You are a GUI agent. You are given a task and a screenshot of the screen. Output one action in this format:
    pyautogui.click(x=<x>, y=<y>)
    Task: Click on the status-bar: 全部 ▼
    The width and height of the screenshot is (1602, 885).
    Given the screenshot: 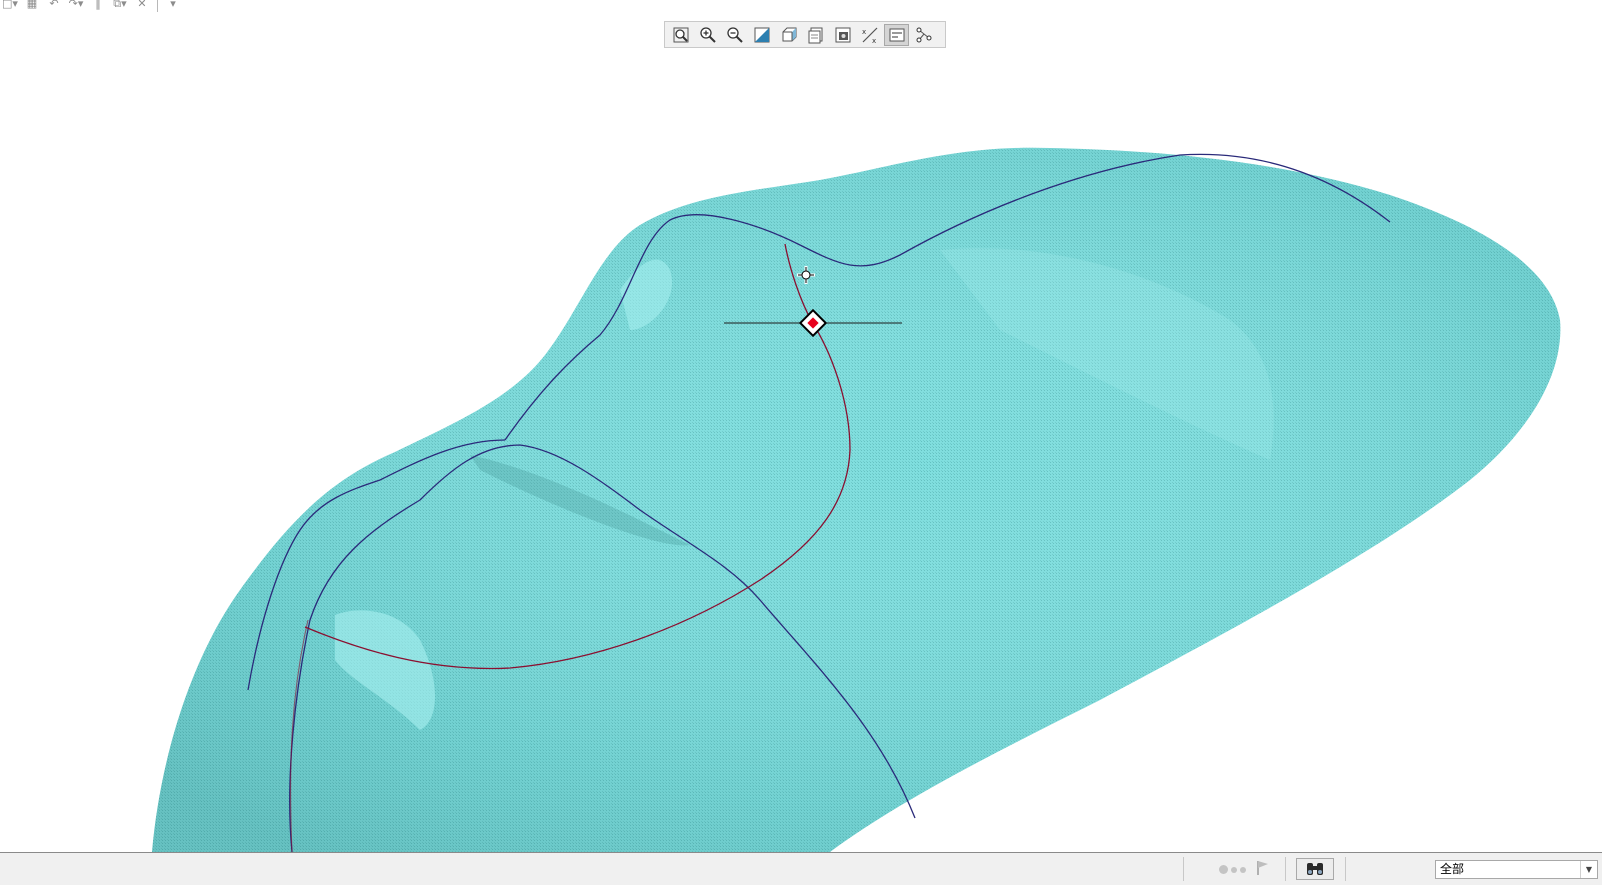 What is the action you would take?
    pyautogui.click(x=801, y=868)
    